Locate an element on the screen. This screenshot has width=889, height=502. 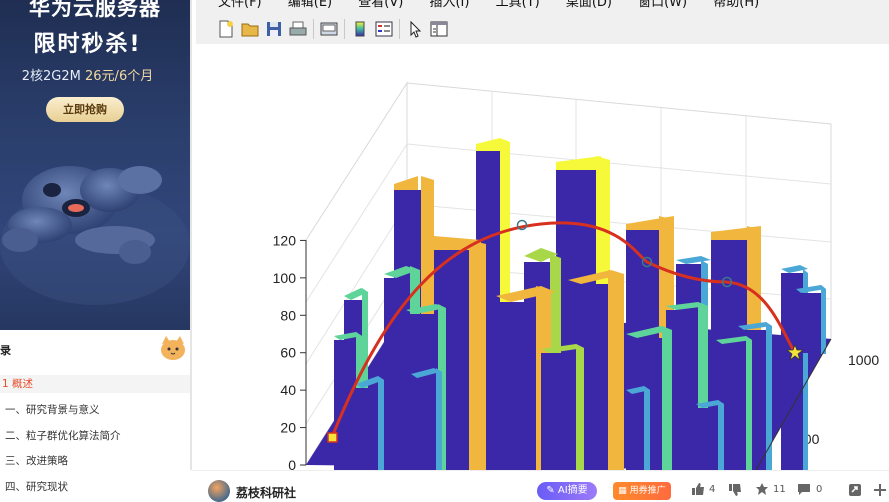
toc-item-label: 1 概述 is located at coordinates (18, 384).